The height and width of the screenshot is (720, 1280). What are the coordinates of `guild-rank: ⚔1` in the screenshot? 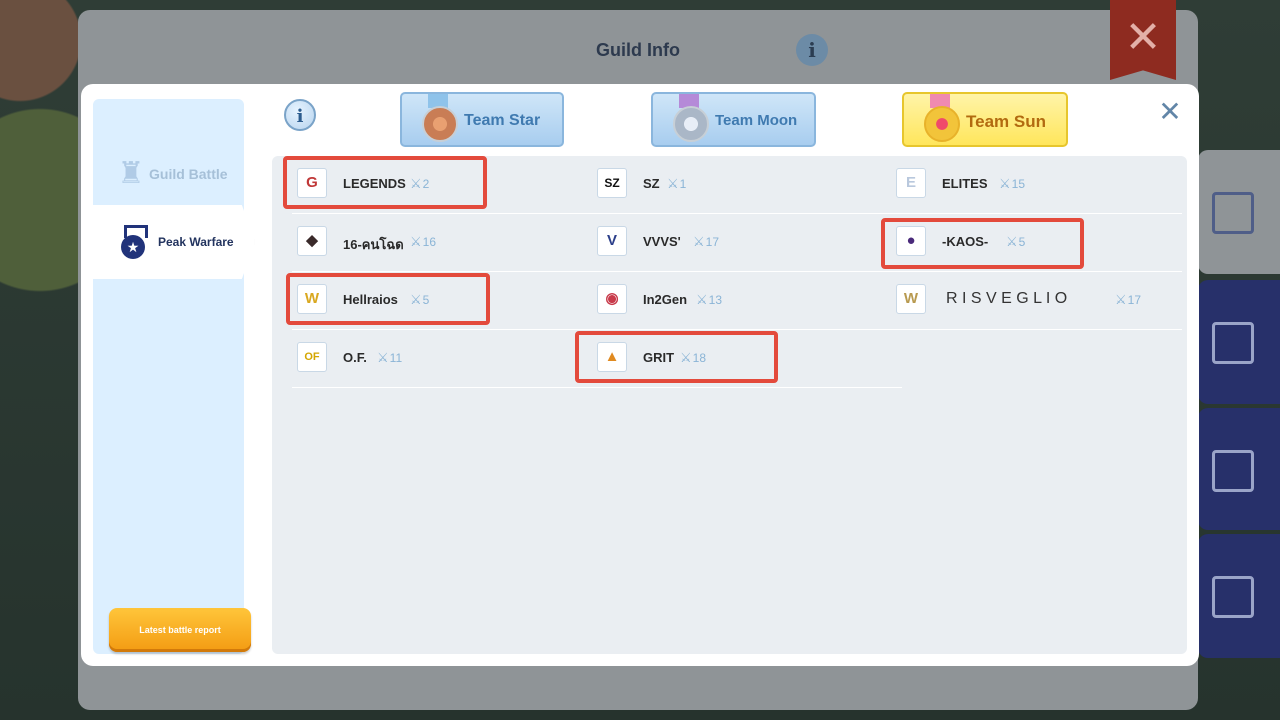 It's located at (677, 183).